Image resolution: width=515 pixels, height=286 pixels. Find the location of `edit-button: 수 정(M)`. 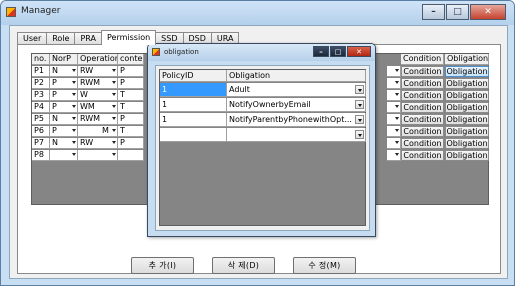

edit-button: 수 정(M) is located at coordinates (324, 265).